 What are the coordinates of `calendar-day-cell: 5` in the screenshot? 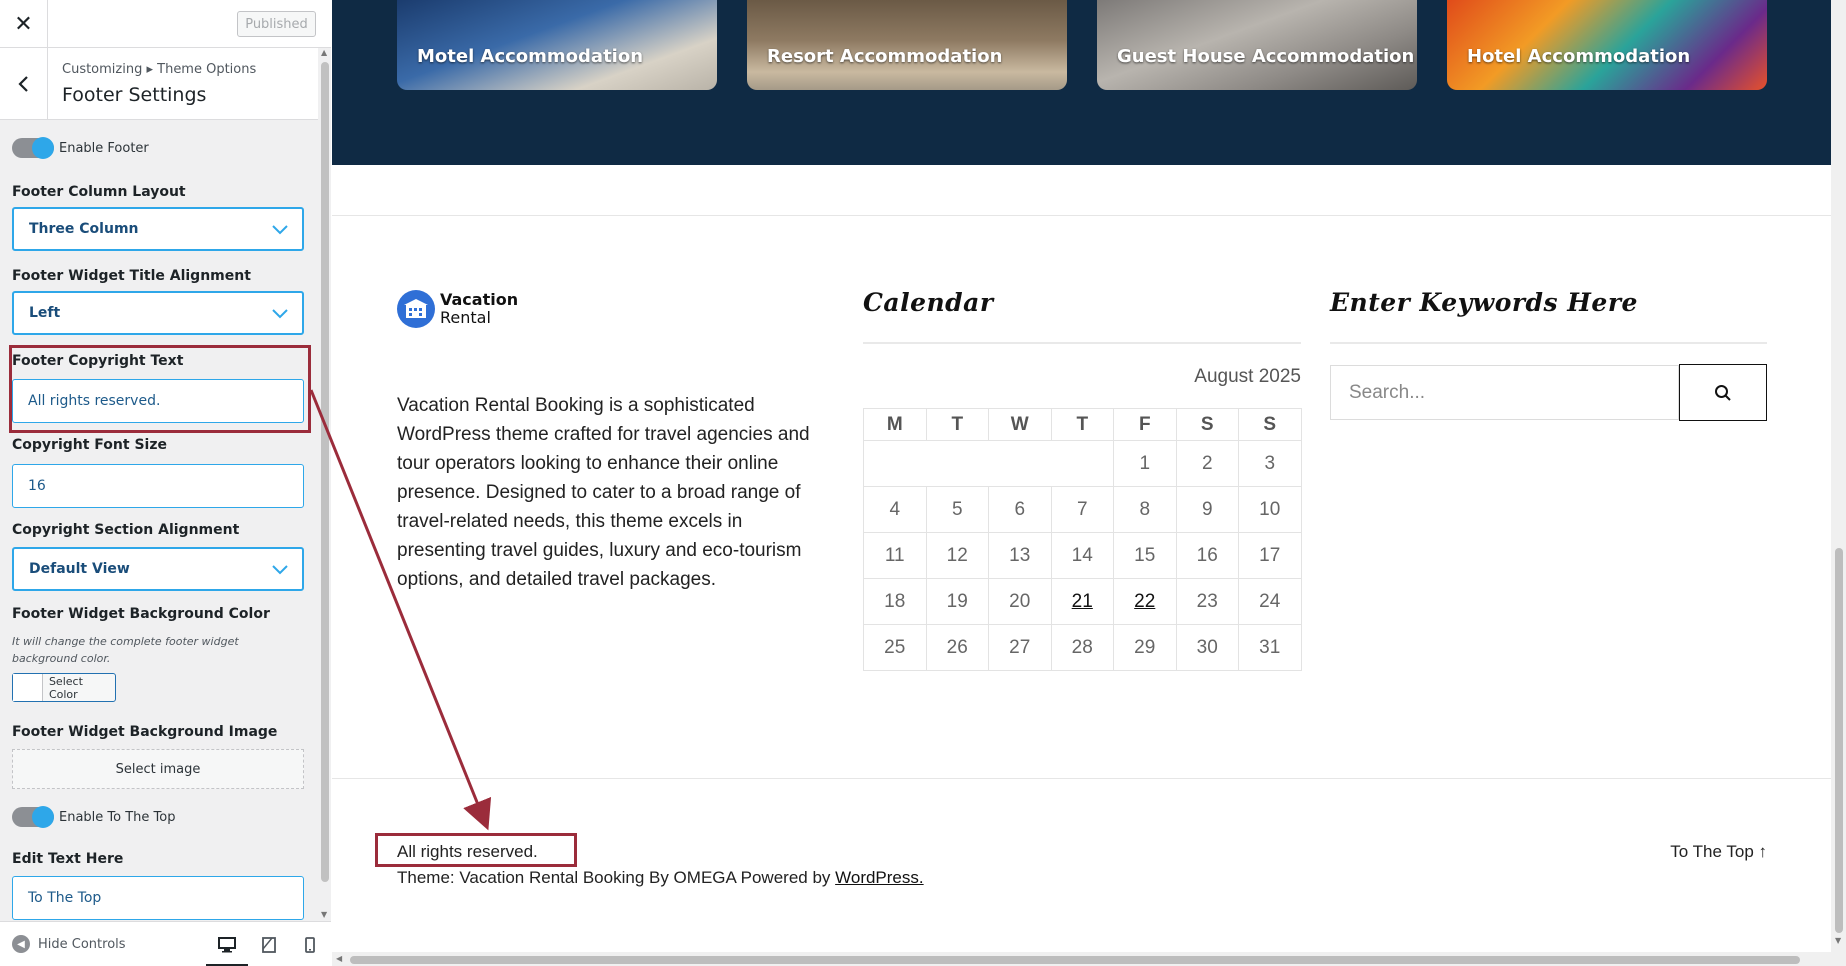 It's located at (957, 509).